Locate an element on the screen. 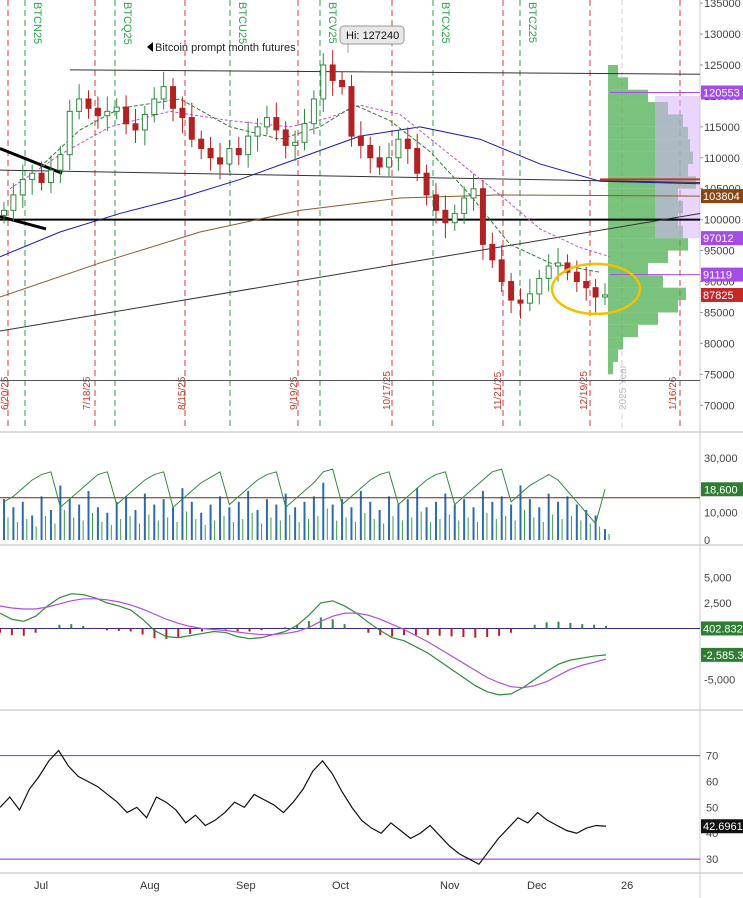 The height and width of the screenshot is (898, 743). annotation-text: Bitcoin prompt month futures is located at coordinates (225, 48).